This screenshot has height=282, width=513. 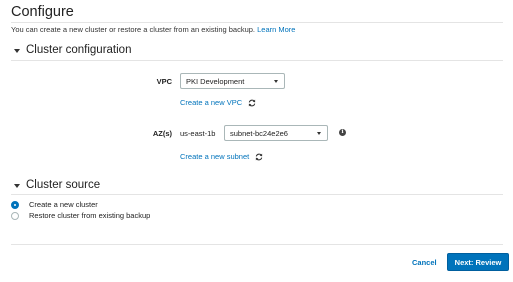 I want to click on create-subnet-row: Create a new subnet, so click(x=221, y=156).